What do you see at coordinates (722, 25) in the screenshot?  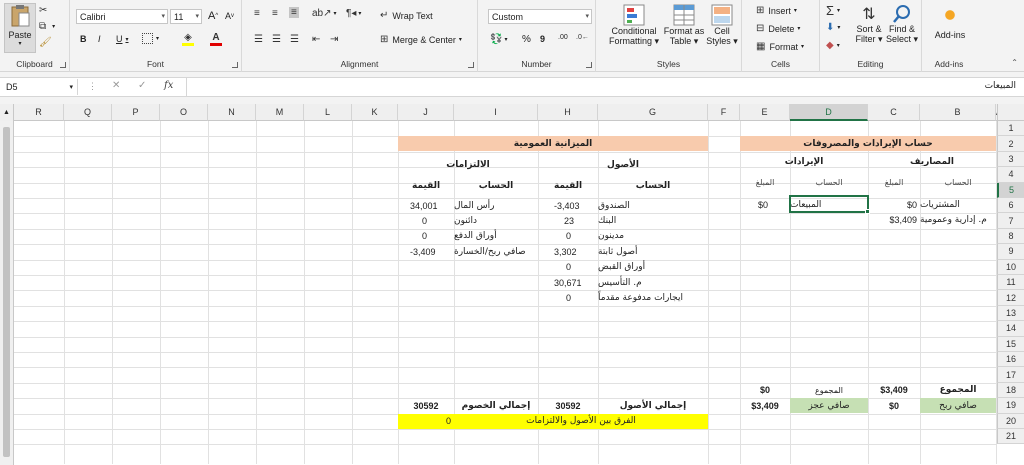 I see `cell-styles-button: Cell Styles ▾` at bounding box center [722, 25].